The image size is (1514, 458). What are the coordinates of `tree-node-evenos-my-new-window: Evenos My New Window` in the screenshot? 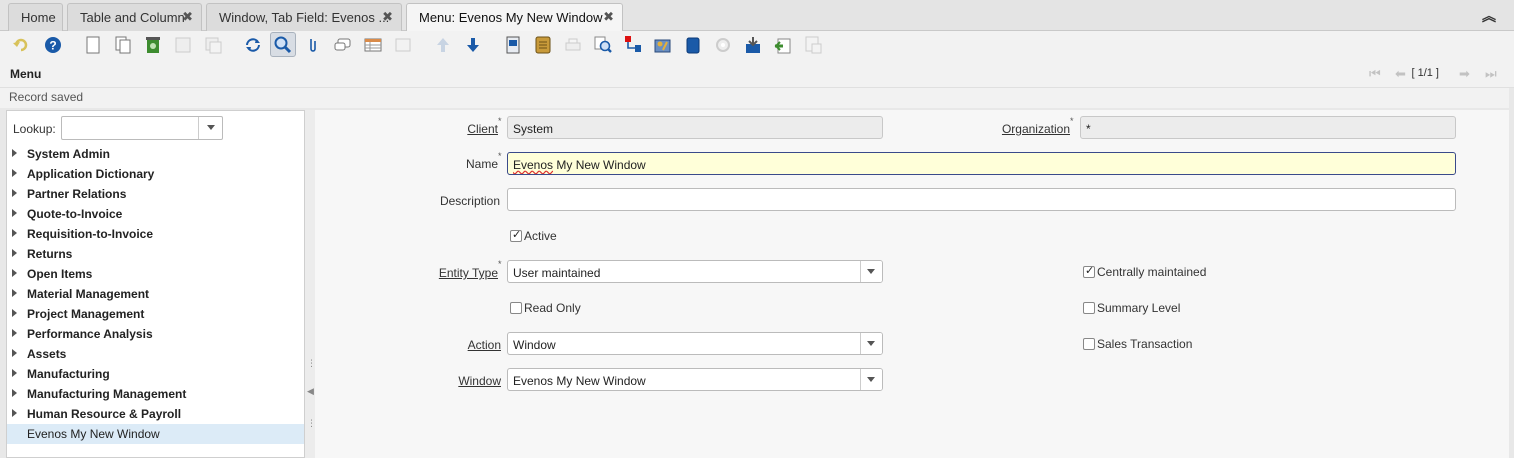 It's located at (155, 434).